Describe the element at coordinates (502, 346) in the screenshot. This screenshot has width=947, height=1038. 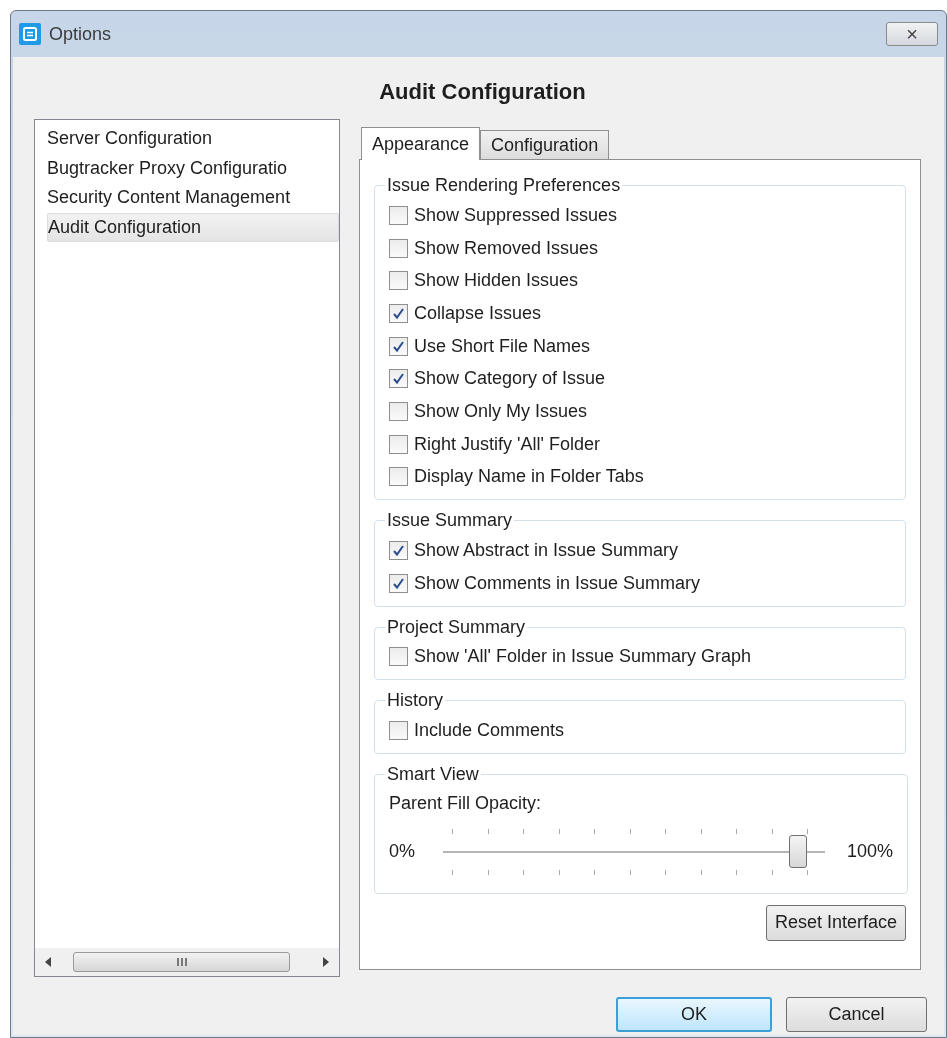
I see `checkbox-label: Use Short File Names` at that location.